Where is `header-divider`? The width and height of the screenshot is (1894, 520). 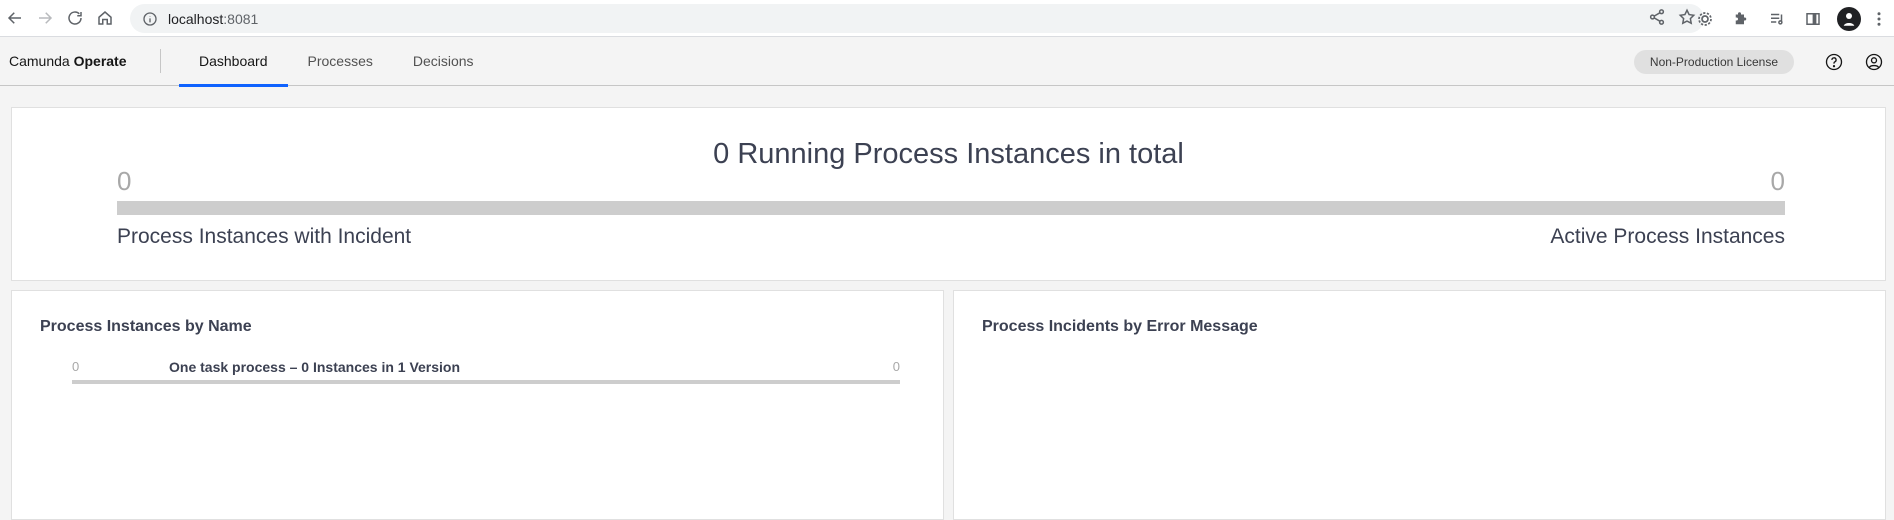
header-divider is located at coordinates (160, 61).